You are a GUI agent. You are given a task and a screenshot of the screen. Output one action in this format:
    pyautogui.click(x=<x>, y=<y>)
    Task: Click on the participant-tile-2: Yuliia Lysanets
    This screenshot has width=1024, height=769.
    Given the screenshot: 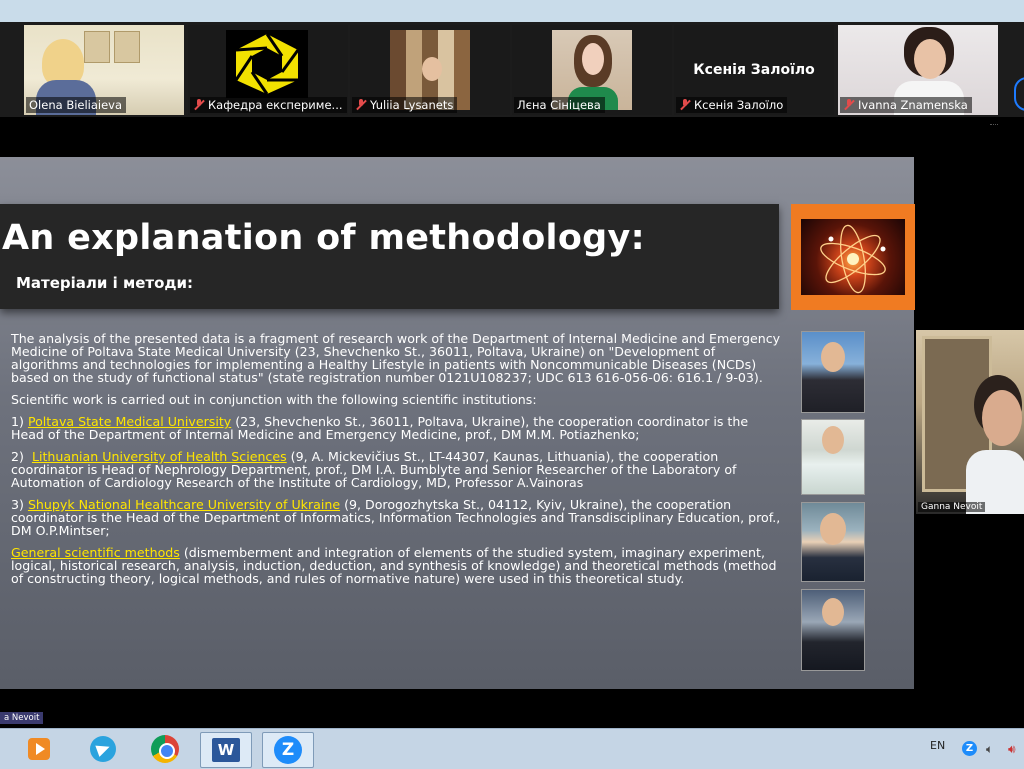 What is the action you would take?
    pyautogui.click(x=430, y=70)
    